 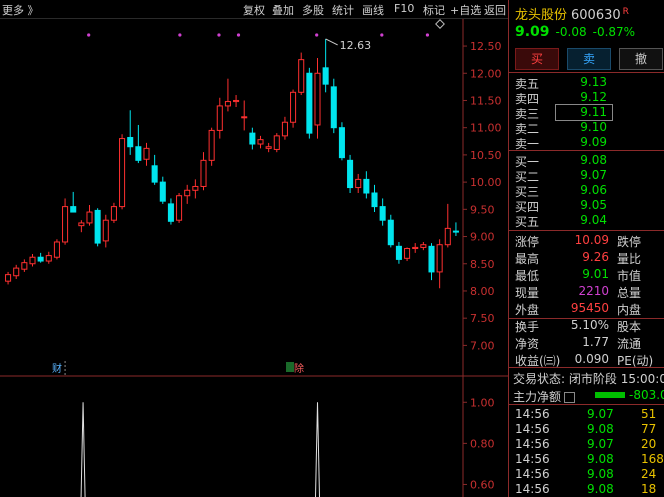 I want to click on calendar-icon, so click(x=570, y=397).